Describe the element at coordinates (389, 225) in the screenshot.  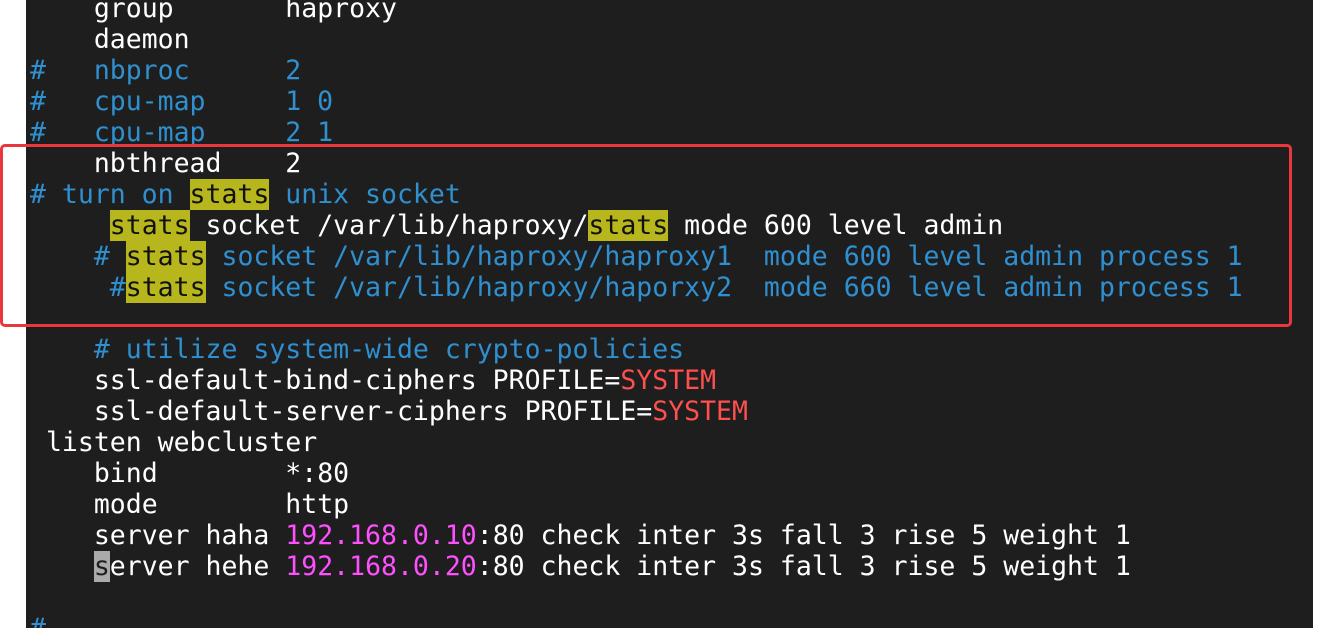
I see `code-token: socket /var/lib/haproxy/` at that location.